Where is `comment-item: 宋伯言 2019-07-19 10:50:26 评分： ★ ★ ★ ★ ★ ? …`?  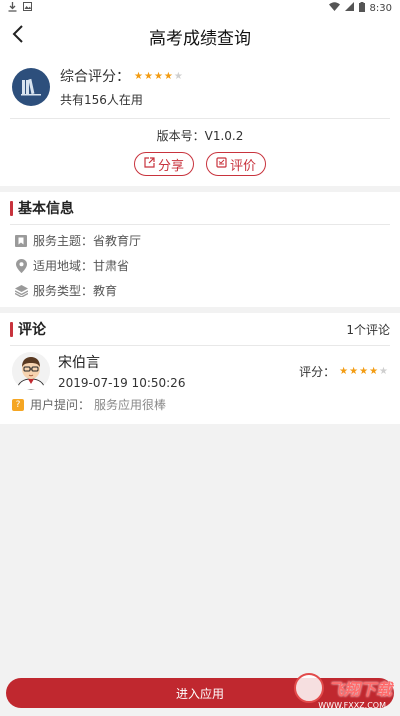
comment-item: 宋伯言 2019-07-19 10:50:26 评分： ★ ★ ★ ★ ★ ? … is located at coordinates (200, 383).